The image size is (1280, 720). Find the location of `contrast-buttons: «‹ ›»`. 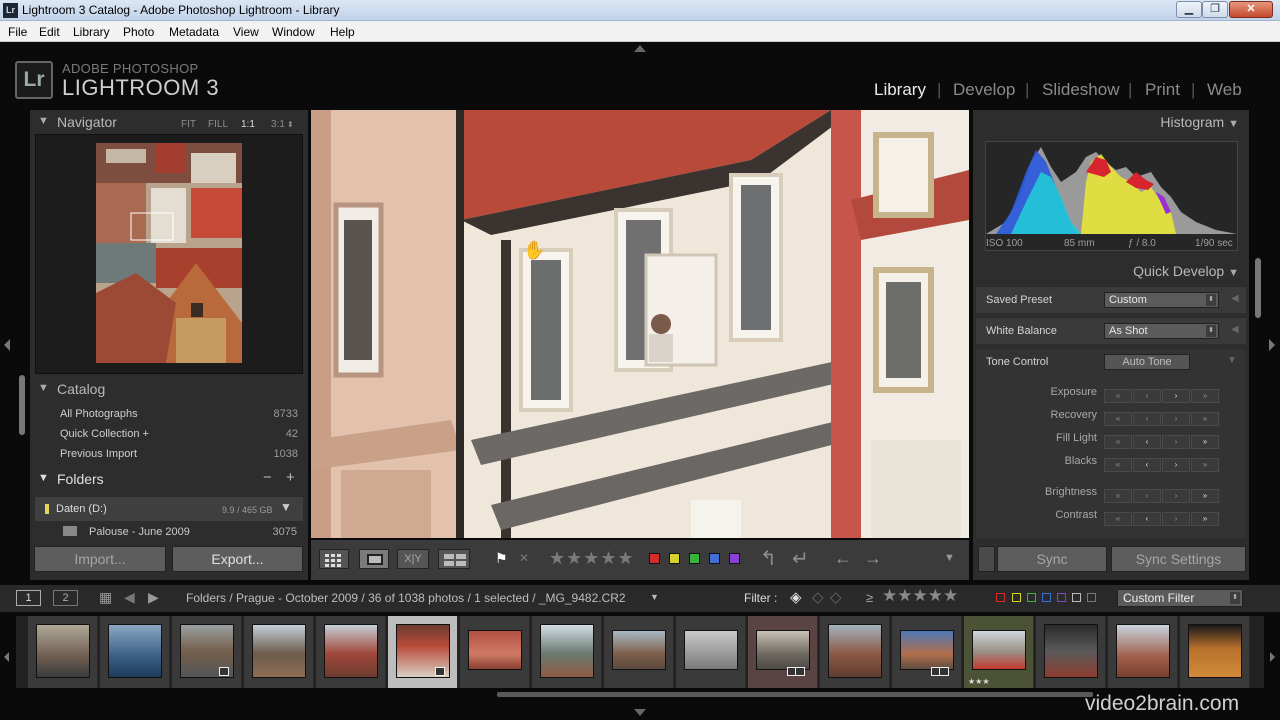

contrast-buttons: «‹ ›» is located at coordinates (1163, 517).